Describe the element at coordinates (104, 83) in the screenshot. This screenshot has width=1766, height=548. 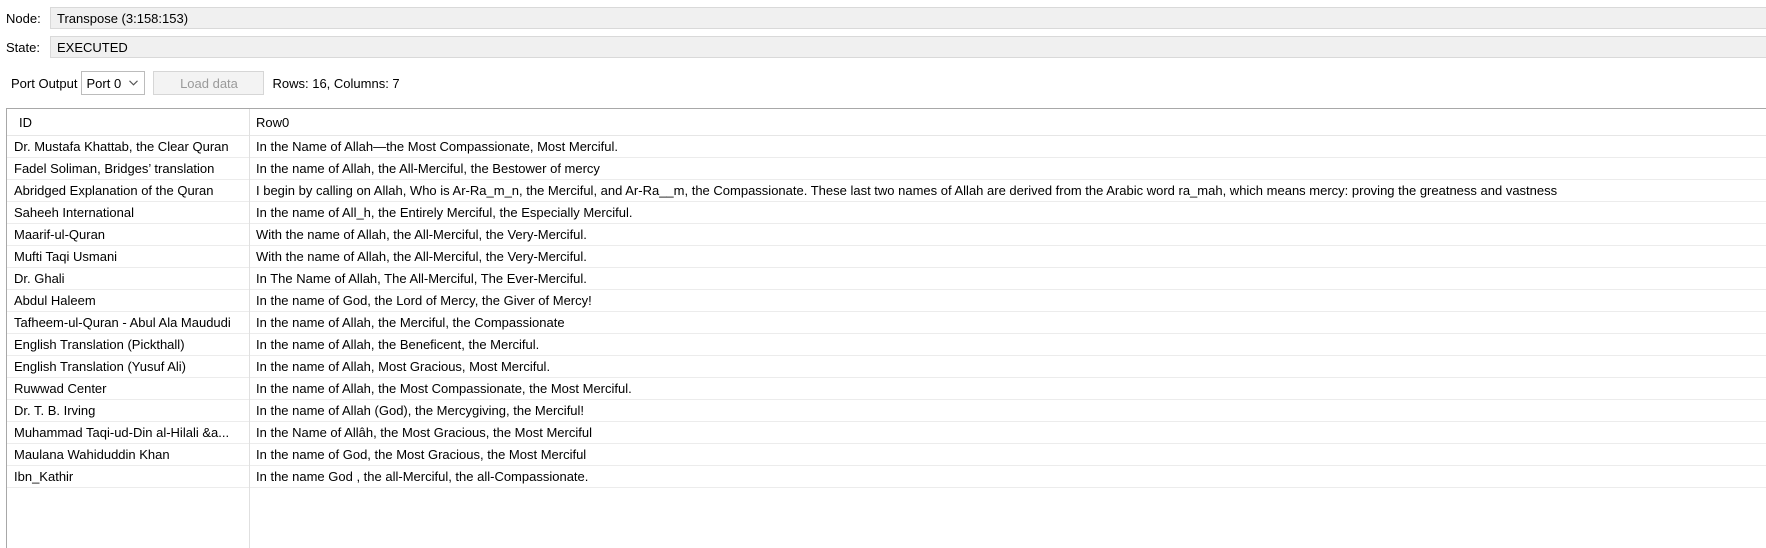
I see `port-select-value: Port 0` at that location.